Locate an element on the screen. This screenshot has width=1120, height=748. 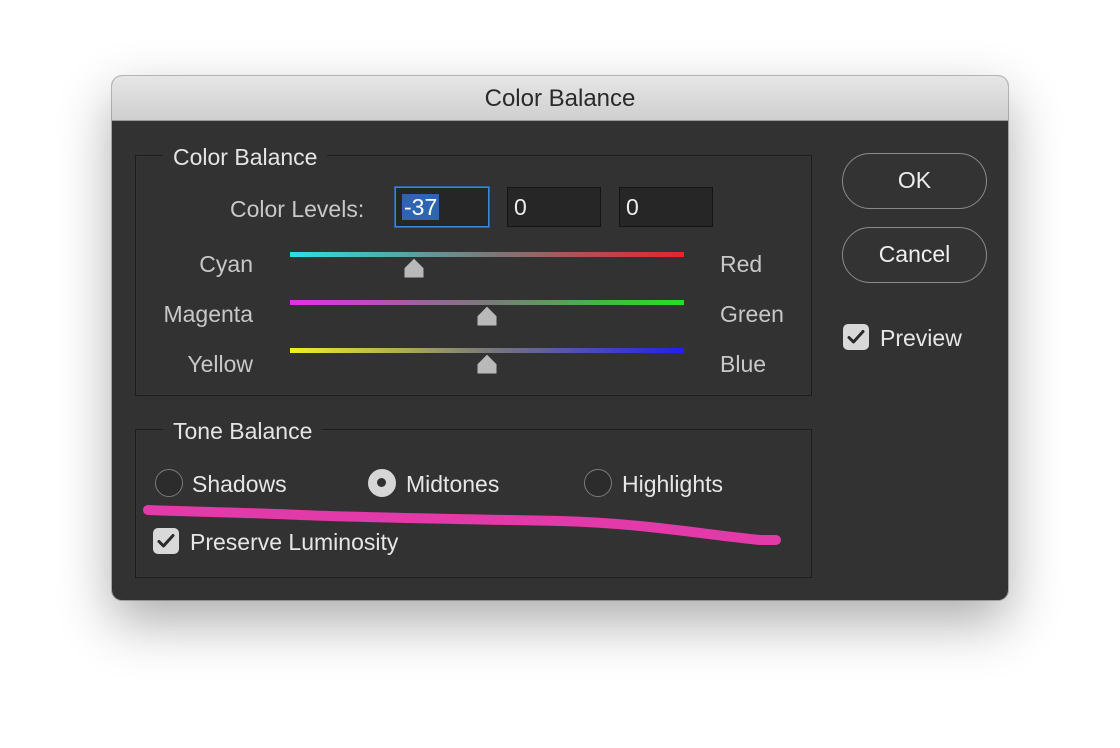
highlight-annotation-stroke is located at coordinates (462, 525).